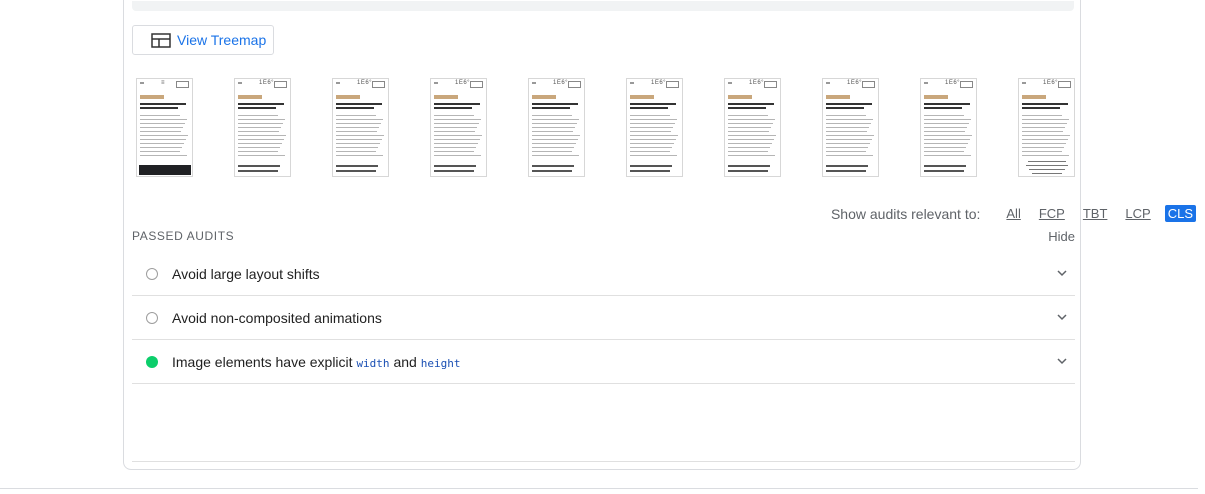  I want to click on view-treemap-button: View Treemap, so click(203, 40).